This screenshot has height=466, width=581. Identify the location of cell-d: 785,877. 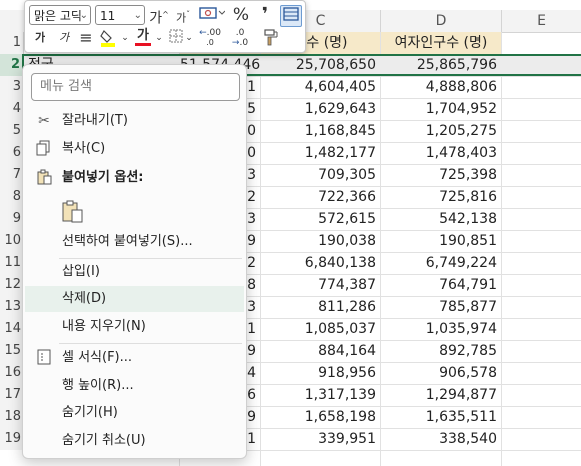
(441, 307).